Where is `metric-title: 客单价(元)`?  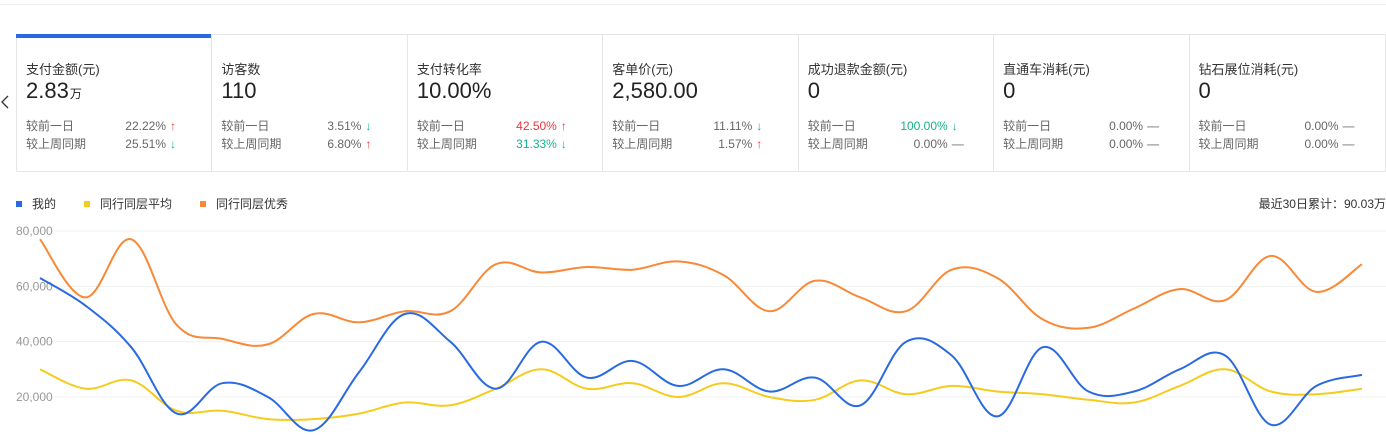
metric-title: 客单价(元) is located at coordinates (642, 69).